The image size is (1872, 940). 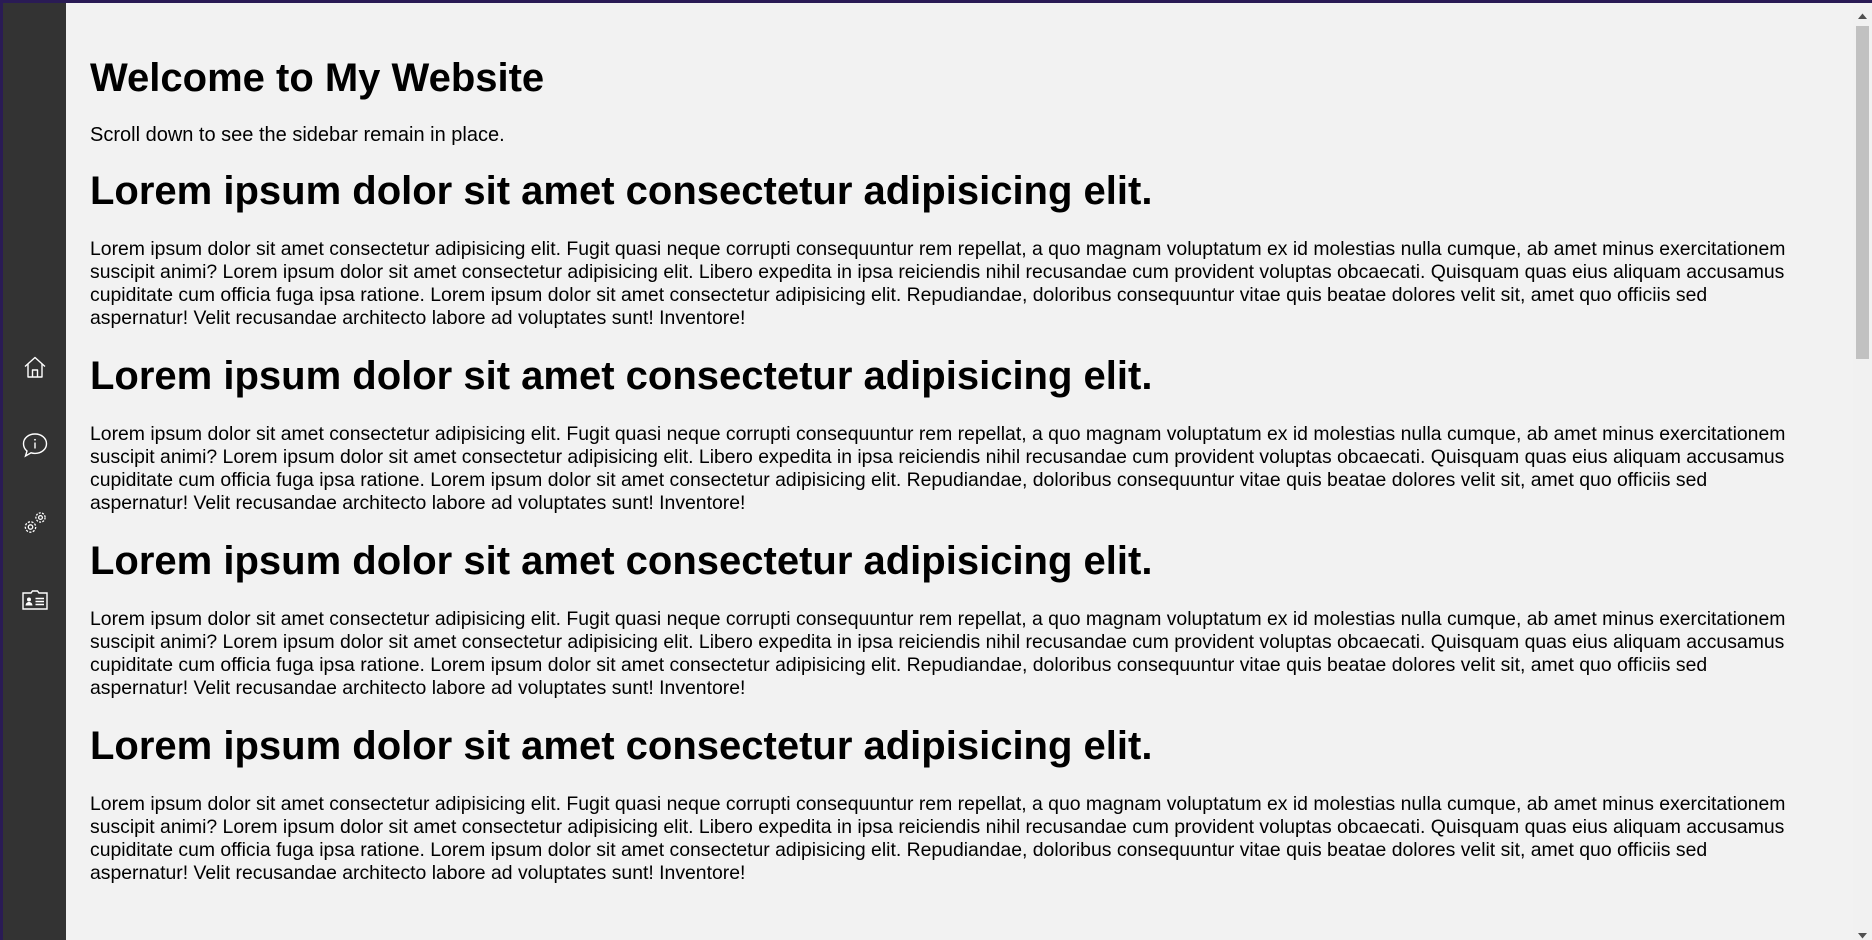 I want to click on contact-card-icon, so click(x=35, y=600).